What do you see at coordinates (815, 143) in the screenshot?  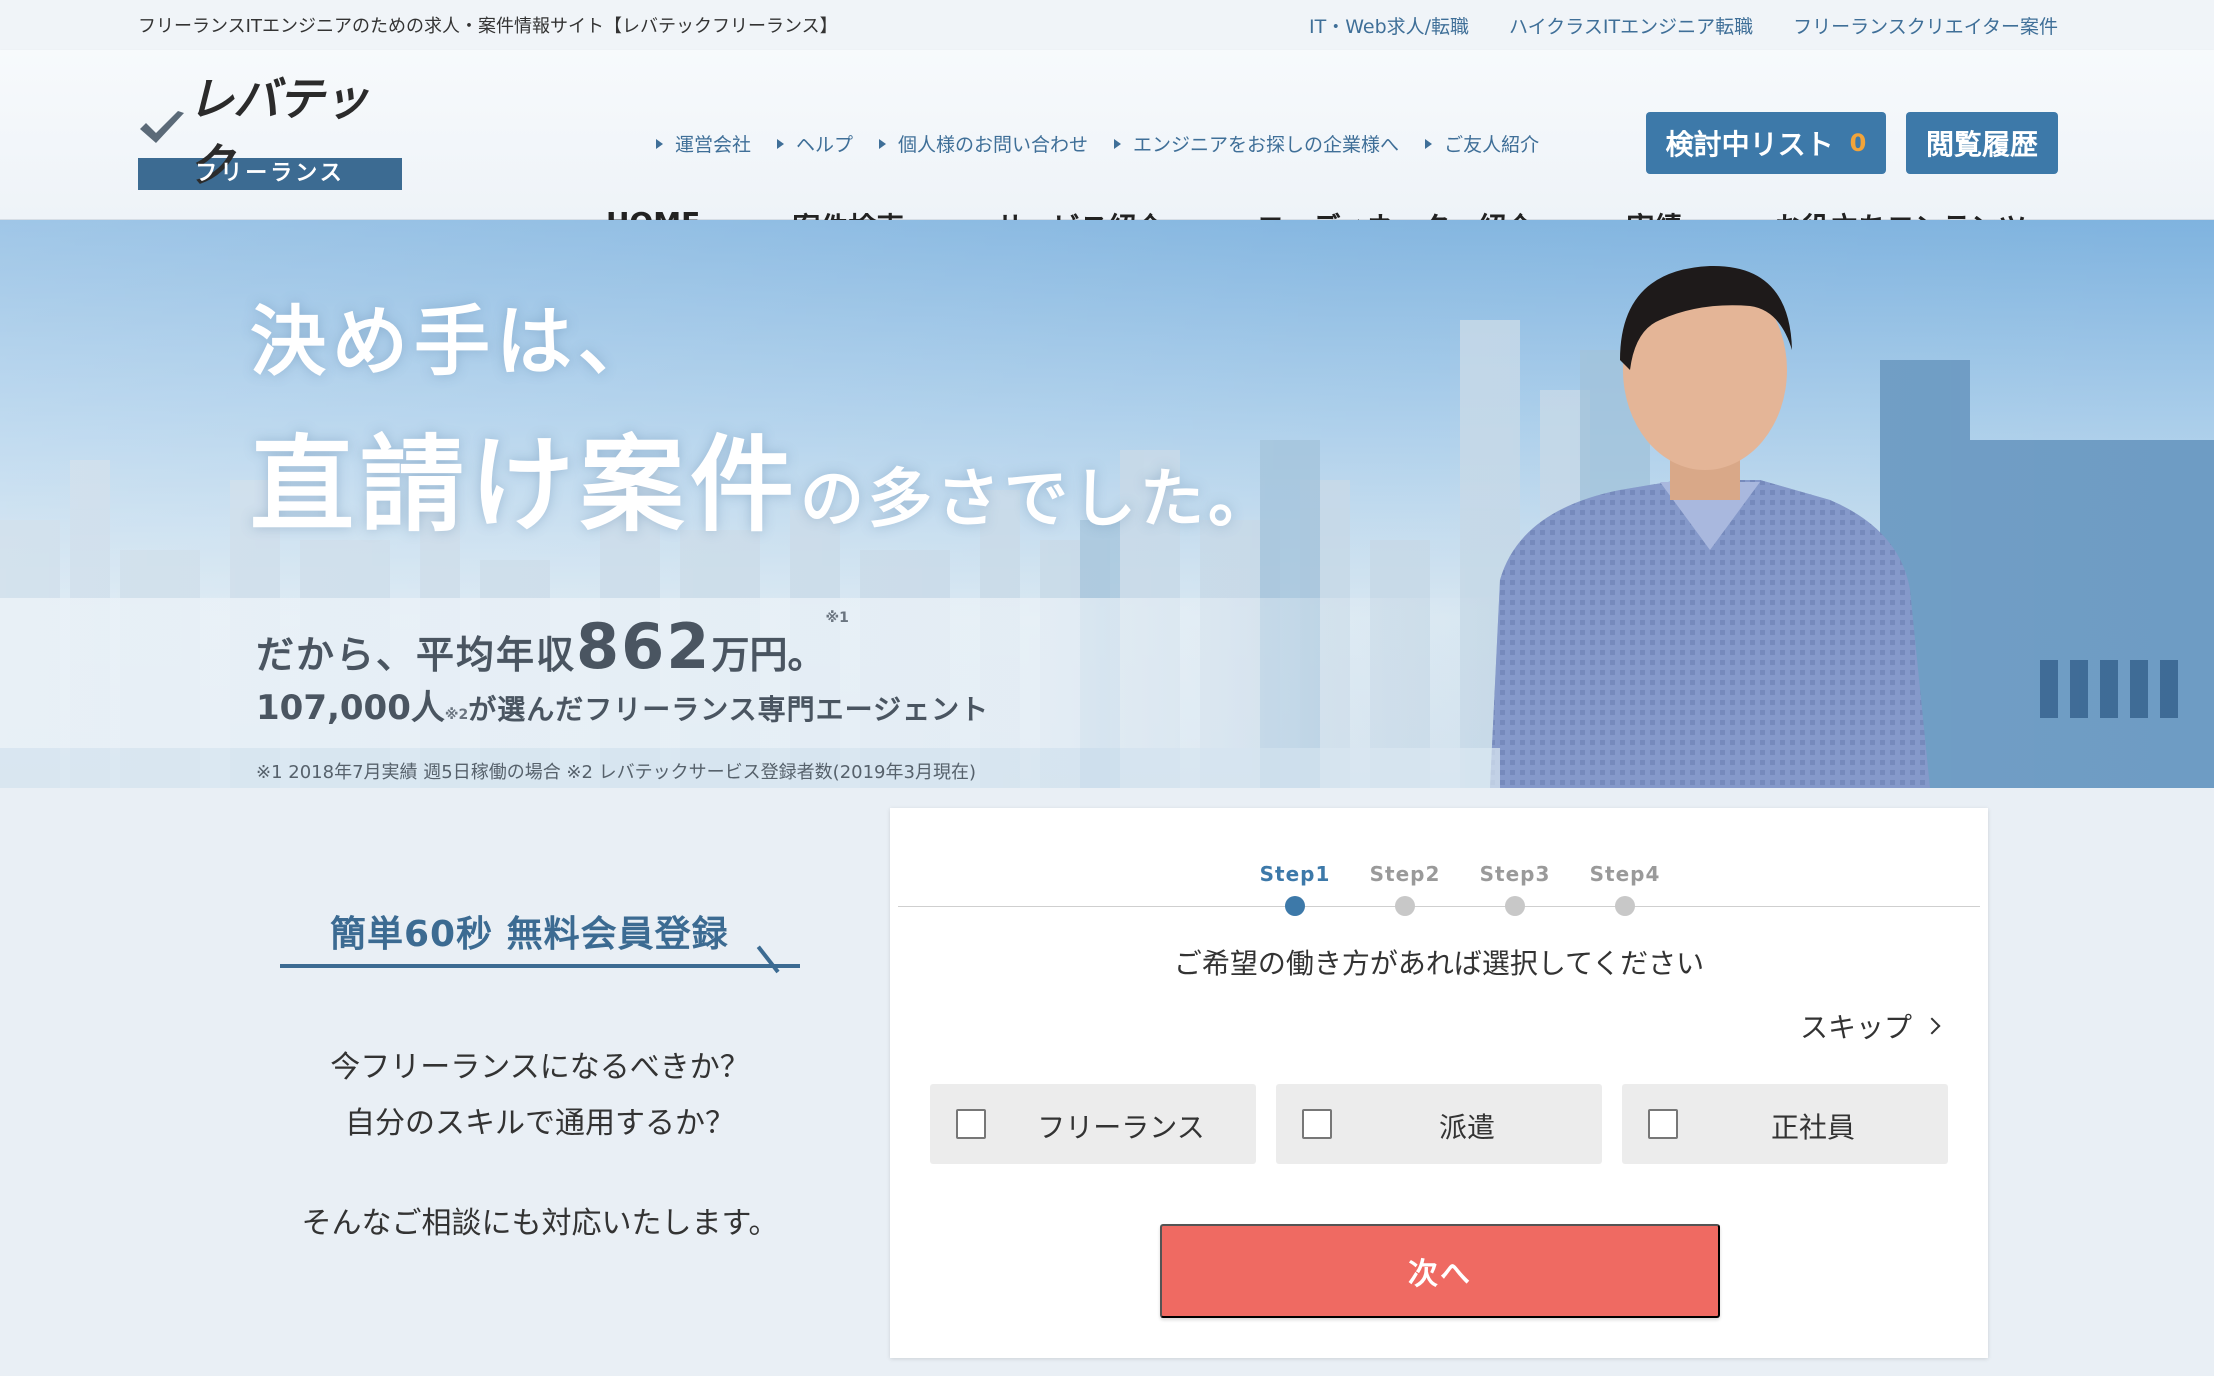 I see `sublink-help: ヘルプ` at bounding box center [815, 143].